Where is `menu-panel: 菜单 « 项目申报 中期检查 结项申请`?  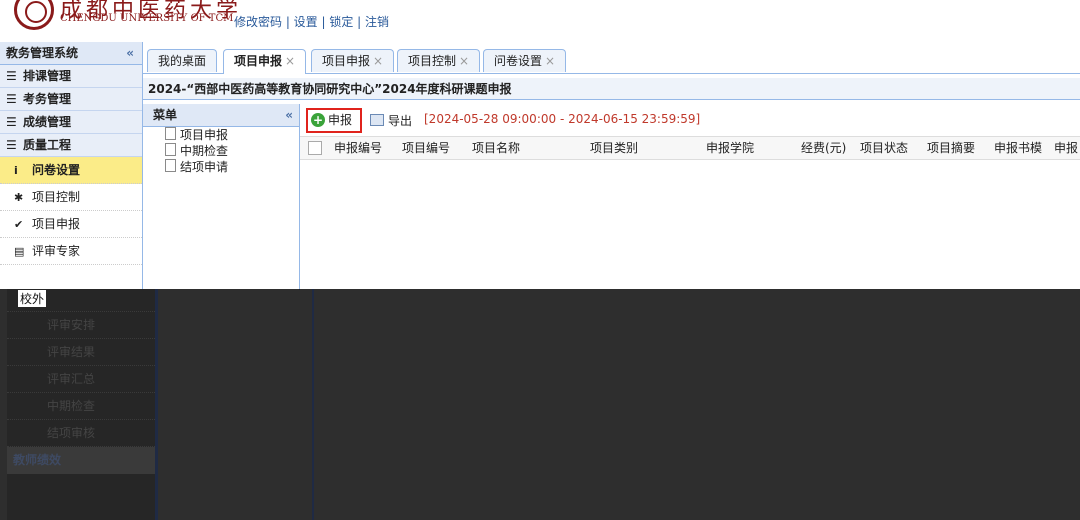 menu-panel: 菜单 « 项目申报 中期检查 结项申请 is located at coordinates (221, 197).